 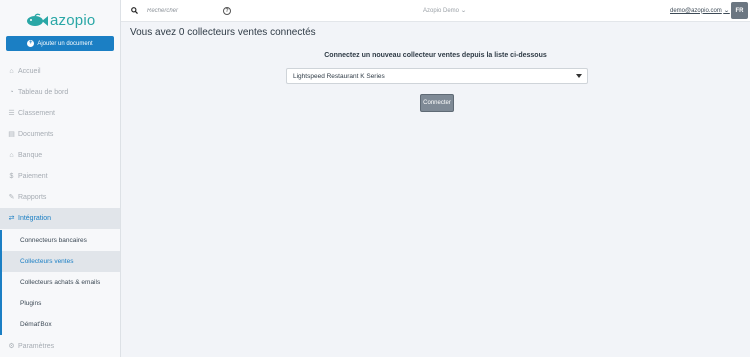 I want to click on sidebar-item-integration: ⇄ Intégration, so click(x=60, y=218).